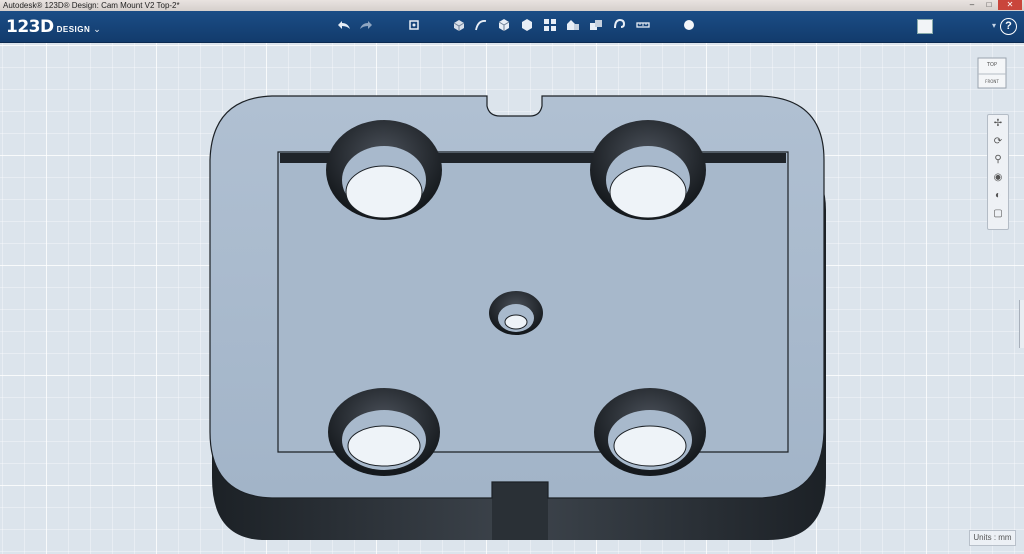 This screenshot has width=1024, height=554. I want to click on measure-icon, so click(643, 25).